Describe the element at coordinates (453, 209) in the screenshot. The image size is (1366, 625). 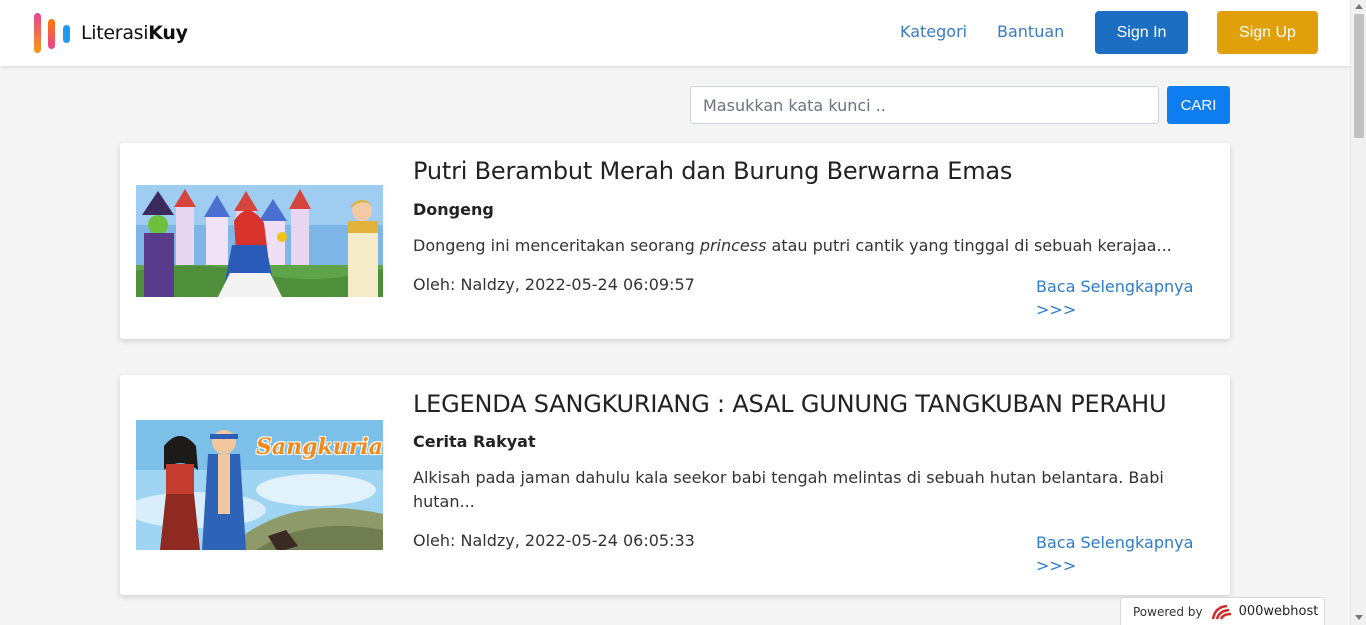
I see `article-category: Dongeng` at that location.